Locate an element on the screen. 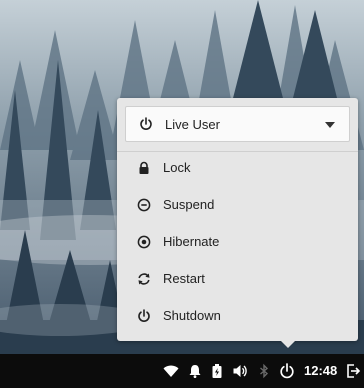 The width and height of the screenshot is (364, 388). restart-icon is located at coordinates (144, 279).